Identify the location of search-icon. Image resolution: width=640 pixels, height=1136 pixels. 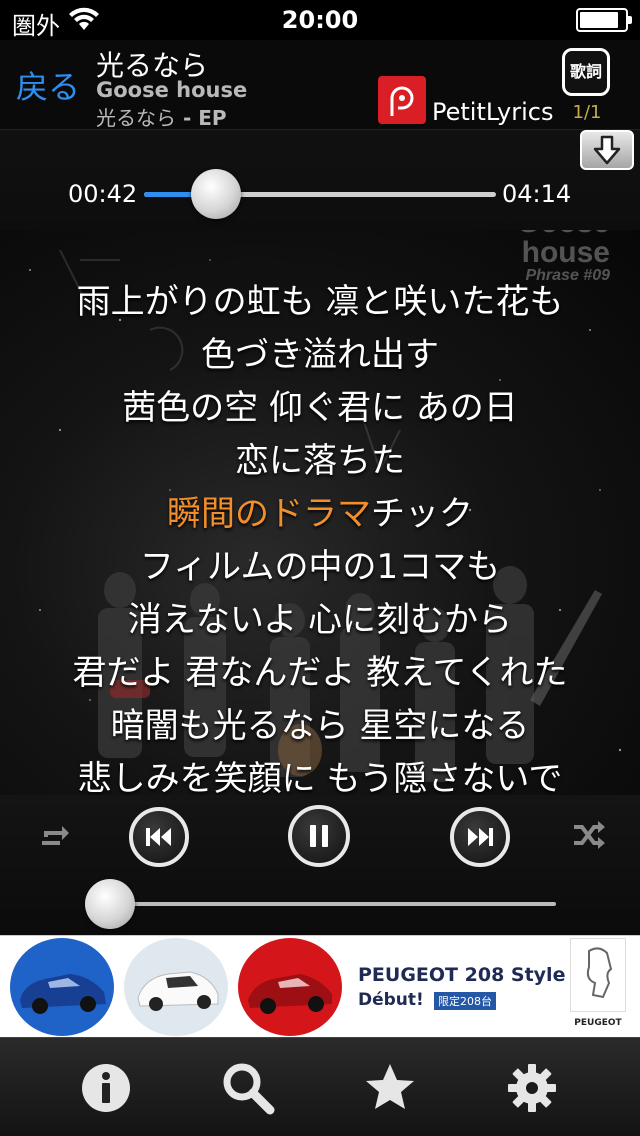
(248, 1088).